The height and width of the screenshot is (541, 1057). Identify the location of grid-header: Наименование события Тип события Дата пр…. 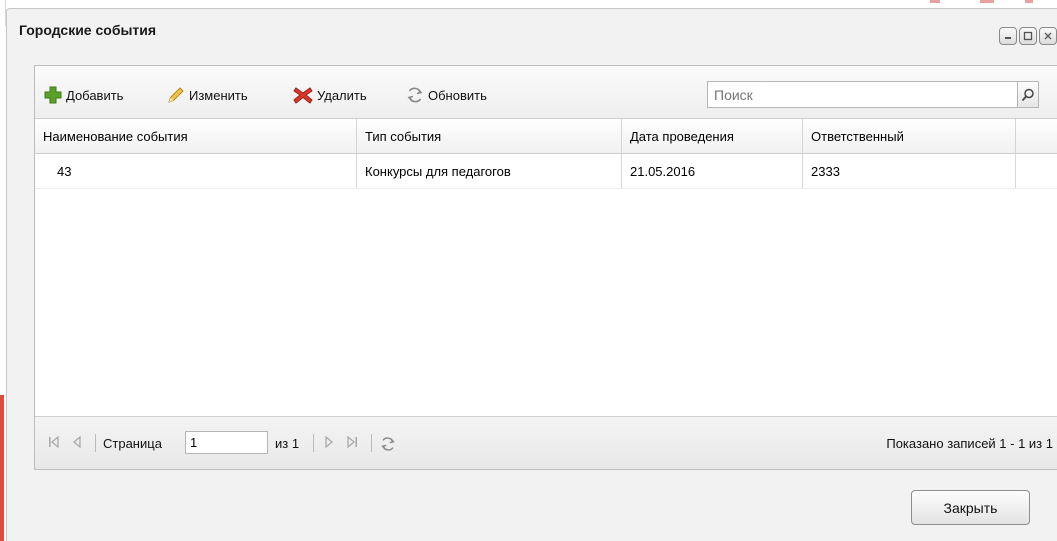
(546, 136).